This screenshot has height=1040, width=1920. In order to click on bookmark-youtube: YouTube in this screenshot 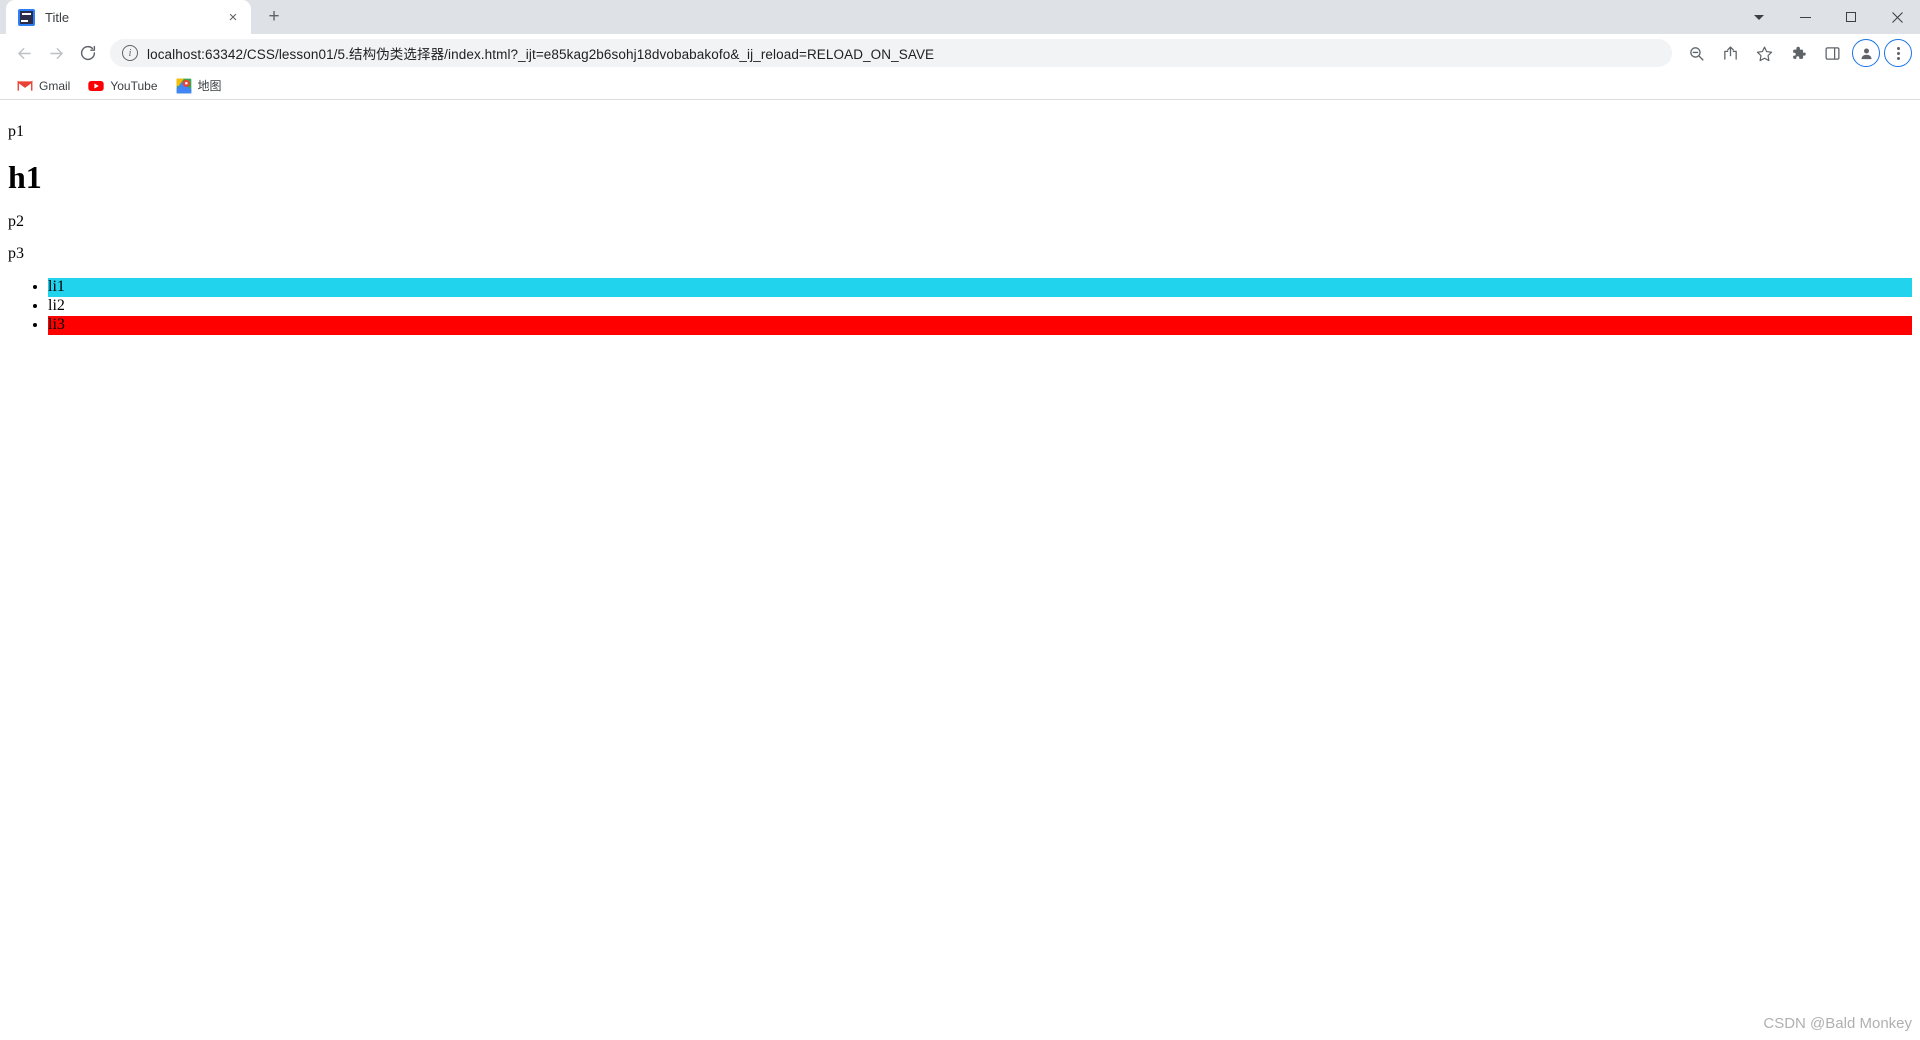, I will do `click(122, 86)`.